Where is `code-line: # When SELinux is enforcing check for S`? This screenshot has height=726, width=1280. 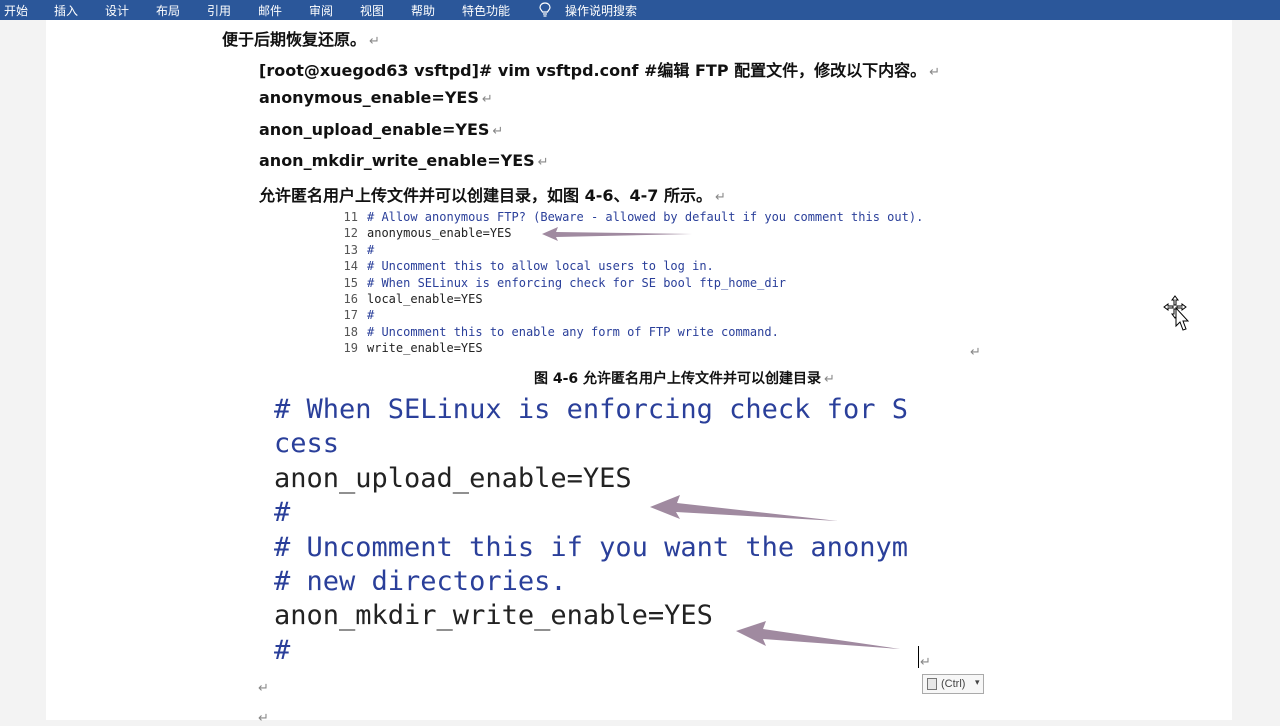
code-line: # When SELinux is enforcing check for S is located at coordinates (591, 409).